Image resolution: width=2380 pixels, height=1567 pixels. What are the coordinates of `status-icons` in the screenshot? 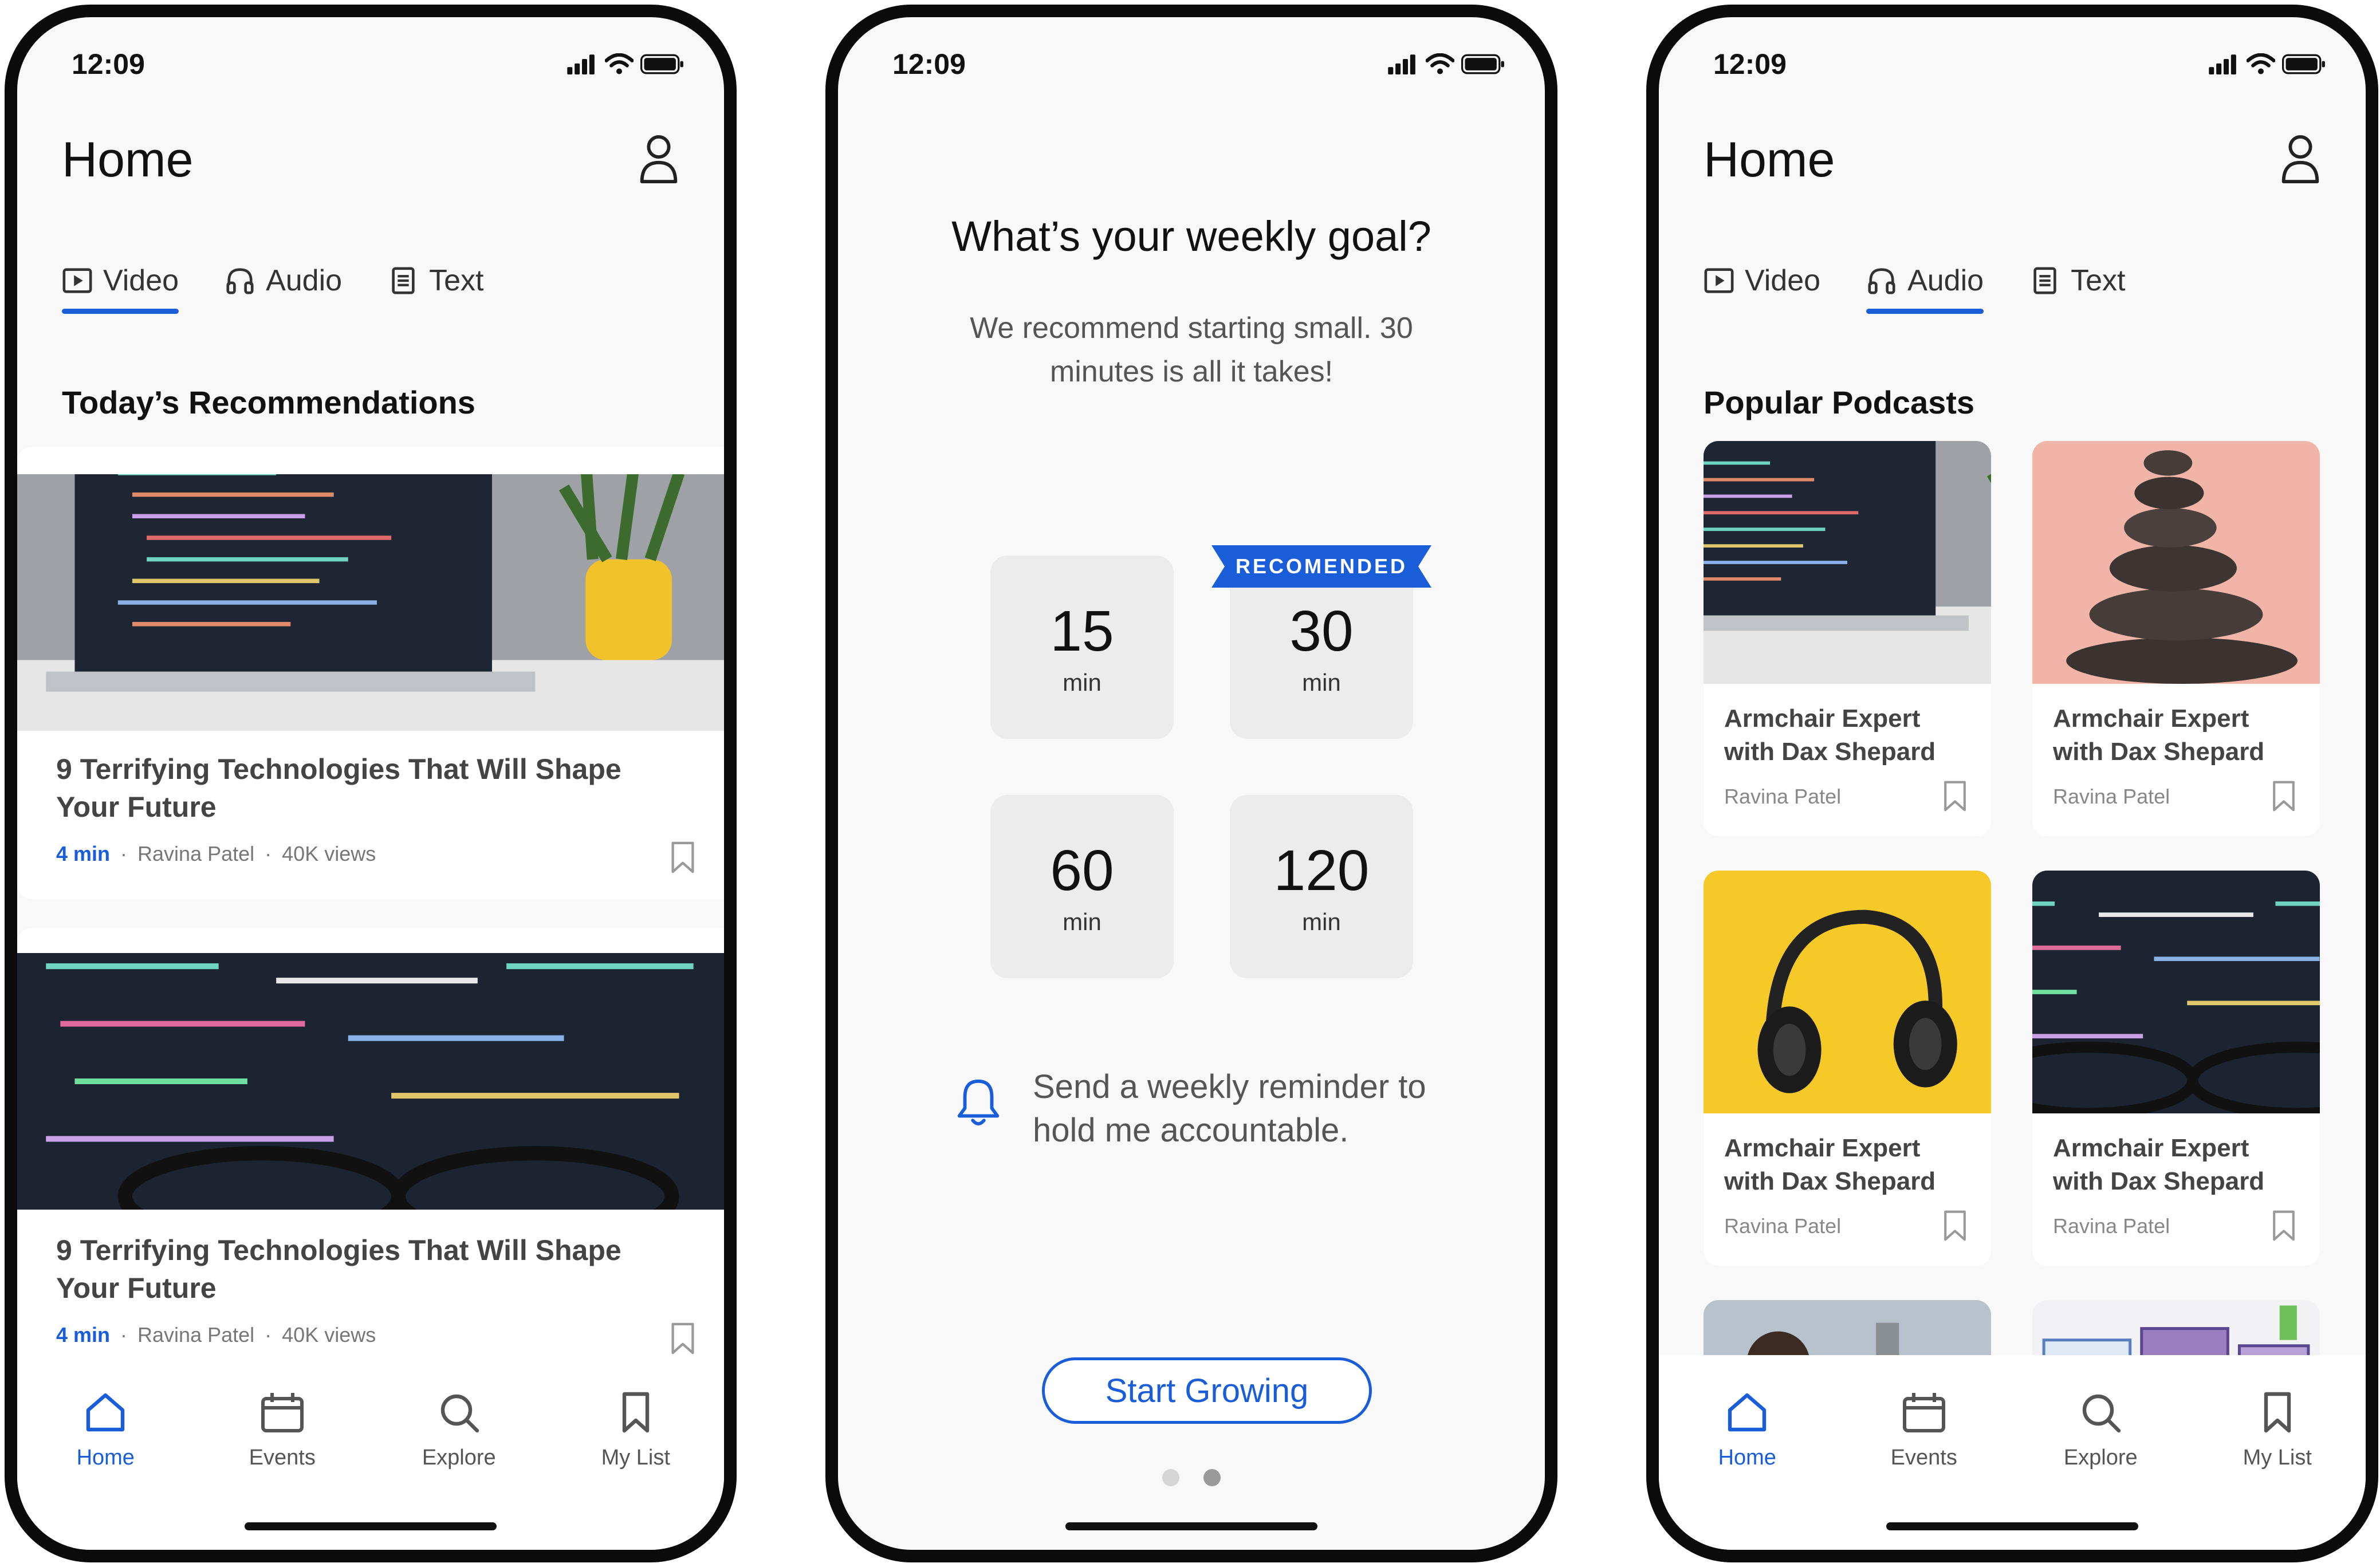 It's located at (625, 64).